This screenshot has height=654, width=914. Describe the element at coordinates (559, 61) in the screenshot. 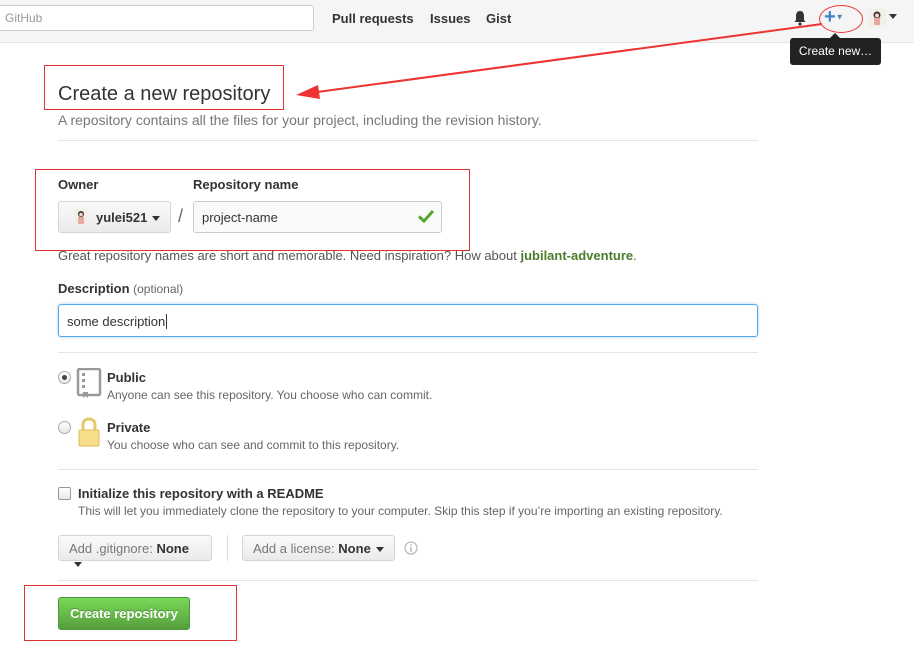

I see `annotation-arrow` at that location.